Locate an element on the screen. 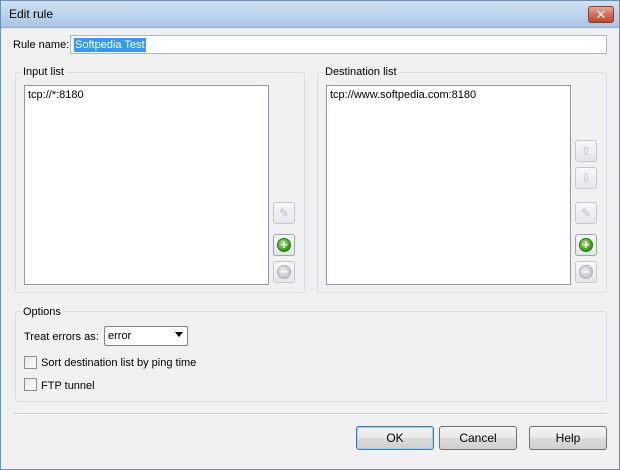 The height and width of the screenshot is (470, 620). arrow-down-icon: ⇩ is located at coordinates (586, 178).